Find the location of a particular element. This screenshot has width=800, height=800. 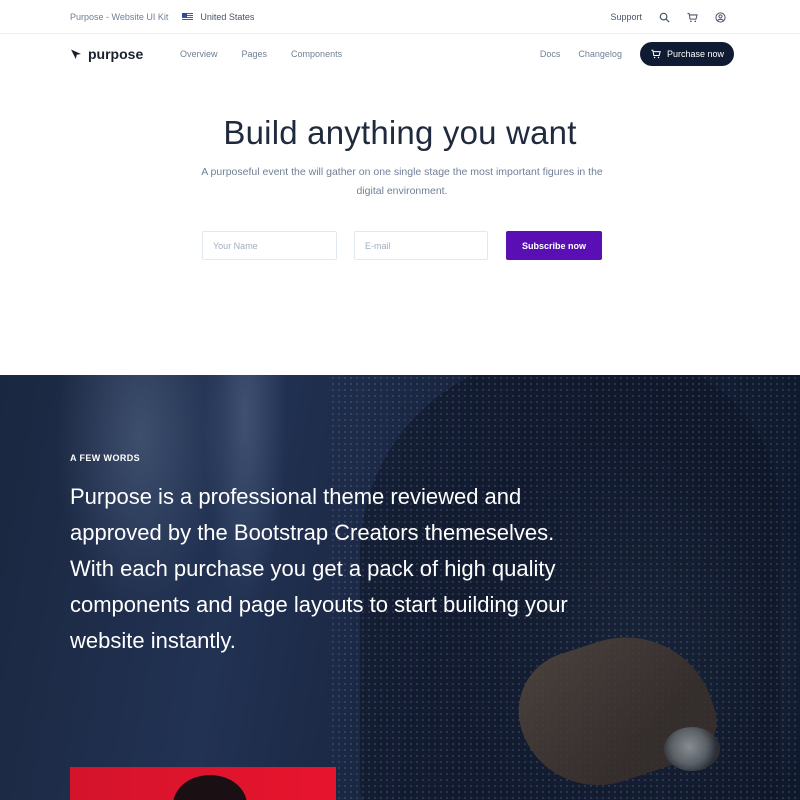

nav-link-overview: Overview is located at coordinates (199, 54).